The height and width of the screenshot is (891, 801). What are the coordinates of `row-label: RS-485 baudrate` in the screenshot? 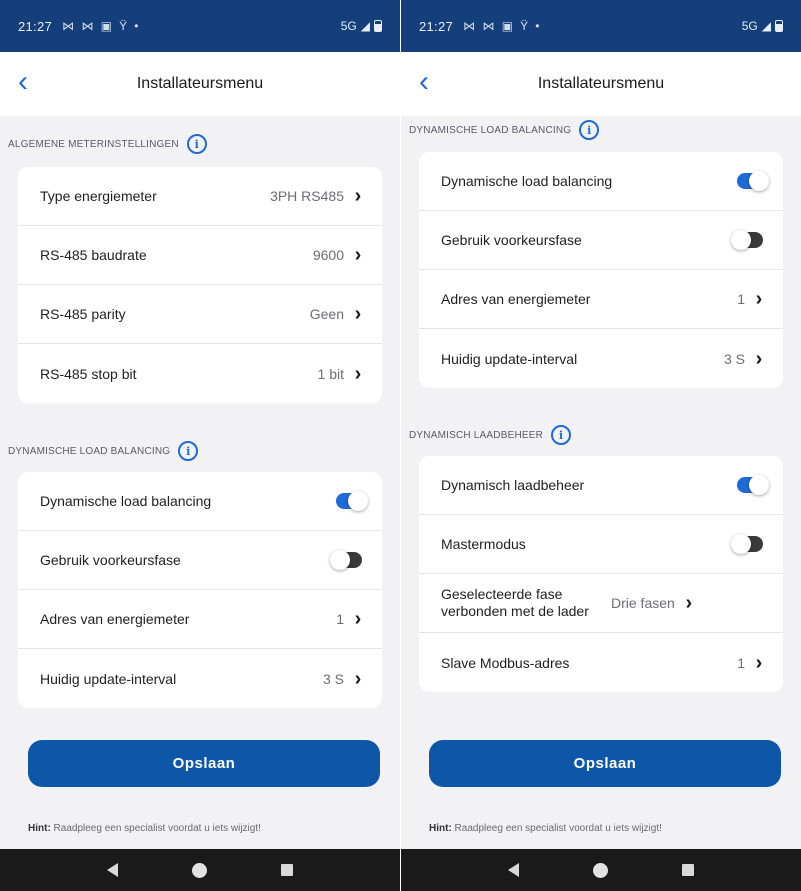 It's located at (93, 255).